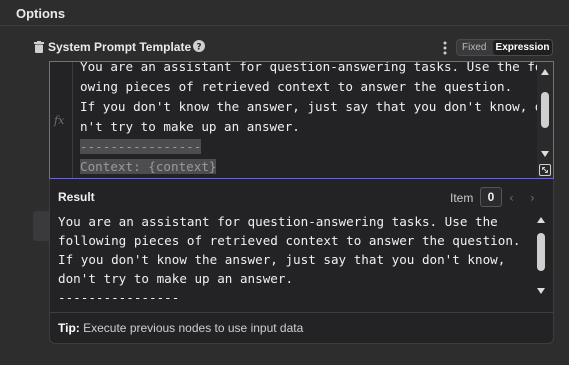 The image size is (569, 365). I want to click on mode-toggle: Fixed Expression, so click(504, 47).